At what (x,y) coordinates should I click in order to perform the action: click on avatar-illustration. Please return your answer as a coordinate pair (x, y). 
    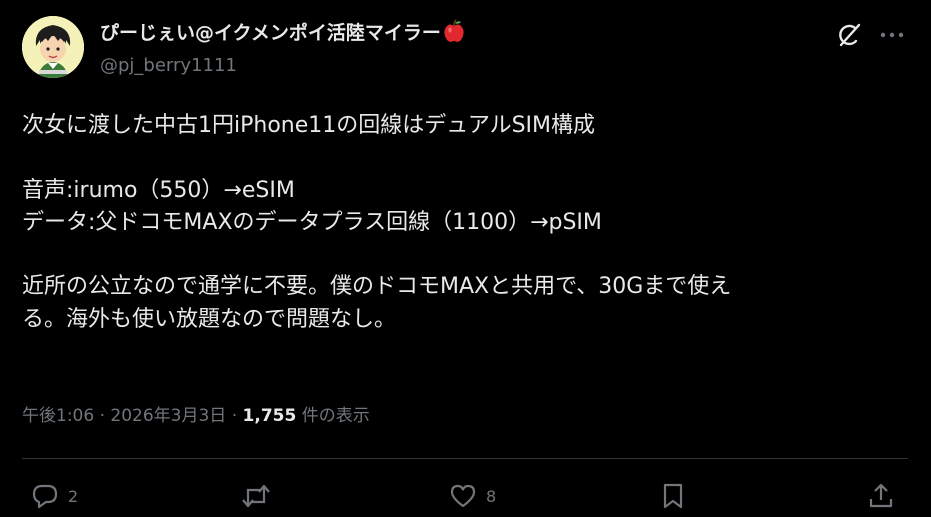
    Looking at the image, I should click on (53, 47).